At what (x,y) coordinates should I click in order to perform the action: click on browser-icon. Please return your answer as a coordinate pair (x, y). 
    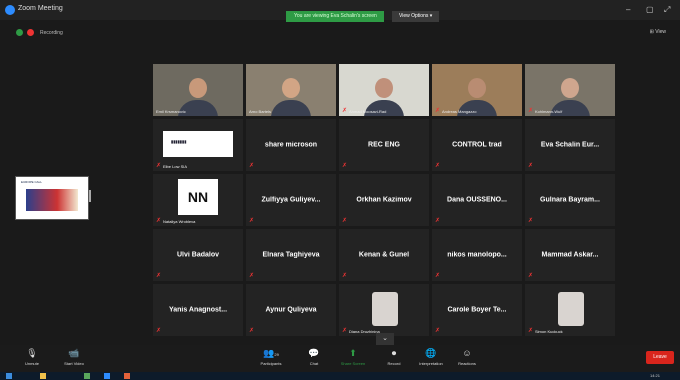
    Looking at the image, I should click on (87, 376).